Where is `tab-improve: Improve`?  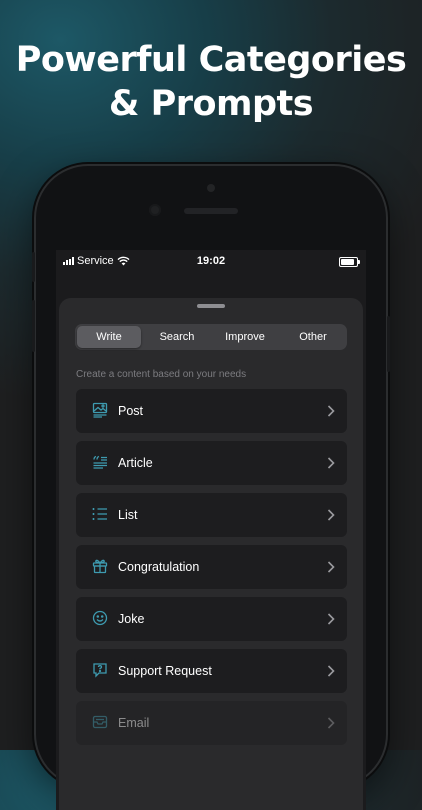
tab-improve: Improve is located at coordinates (245, 337).